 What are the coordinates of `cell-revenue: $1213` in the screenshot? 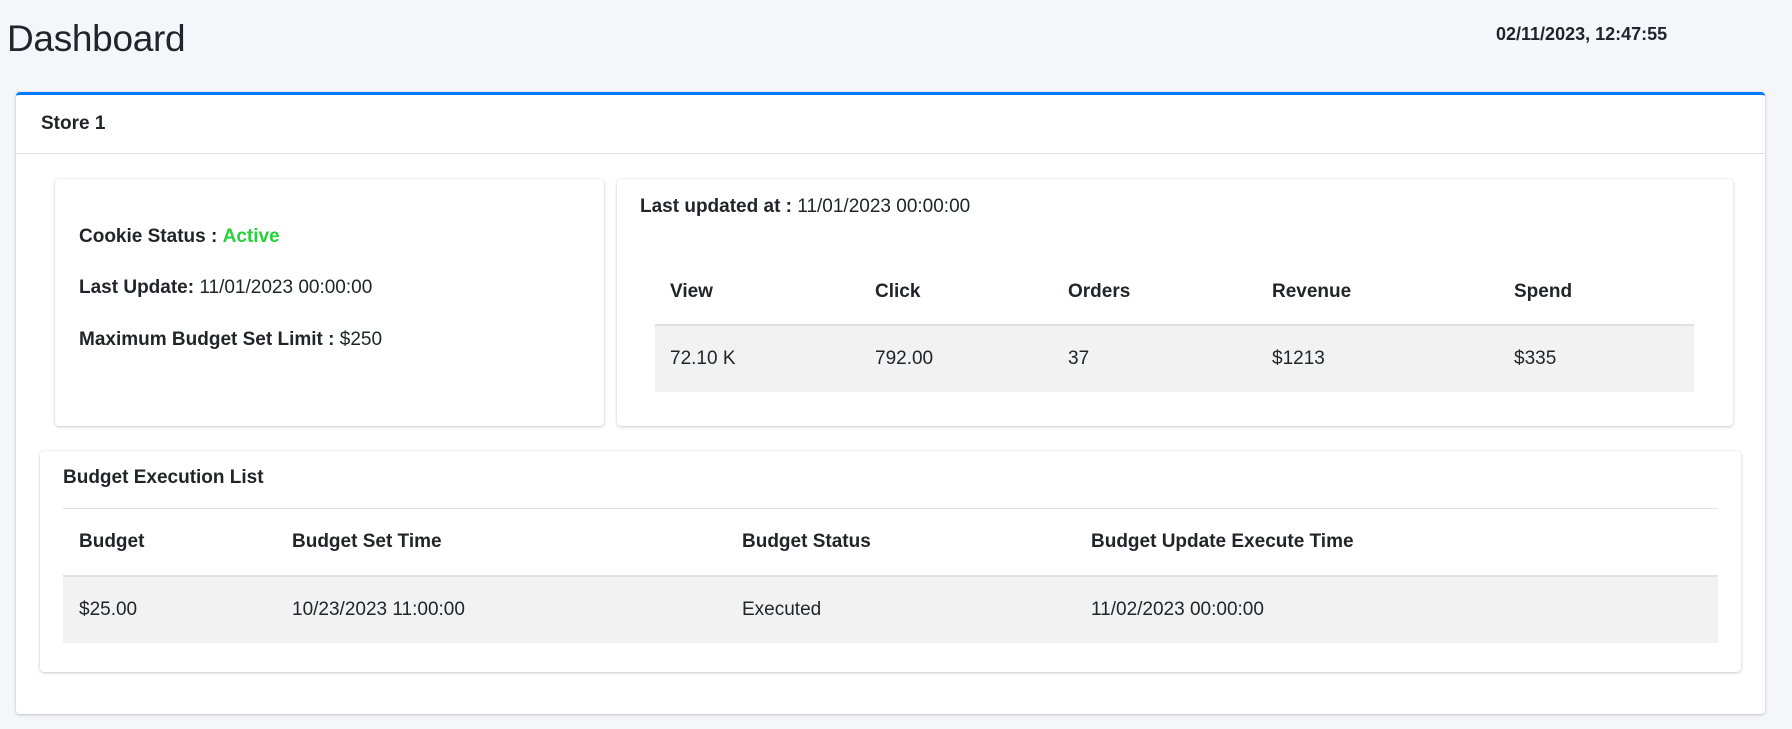 It's located at (1378, 358).